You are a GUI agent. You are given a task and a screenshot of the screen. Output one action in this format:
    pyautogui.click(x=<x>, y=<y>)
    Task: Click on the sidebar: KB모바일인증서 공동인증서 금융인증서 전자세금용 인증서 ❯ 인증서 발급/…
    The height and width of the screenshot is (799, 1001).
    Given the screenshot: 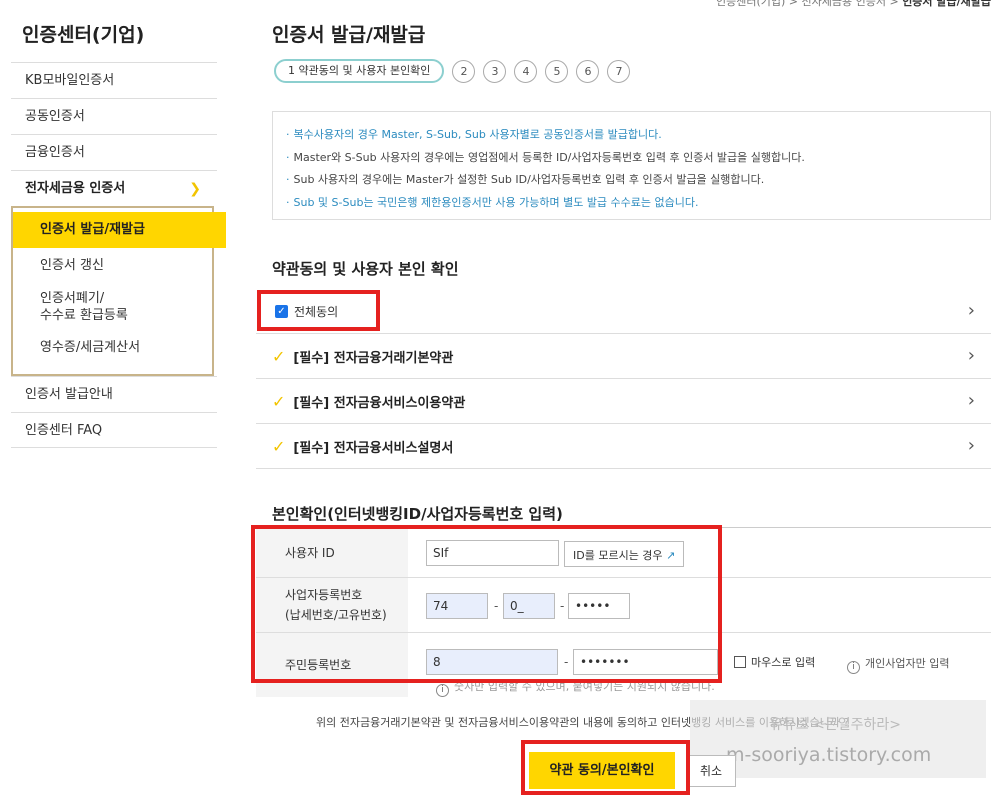 What is the action you would take?
    pyautogui.click(x=118, y=255)
    